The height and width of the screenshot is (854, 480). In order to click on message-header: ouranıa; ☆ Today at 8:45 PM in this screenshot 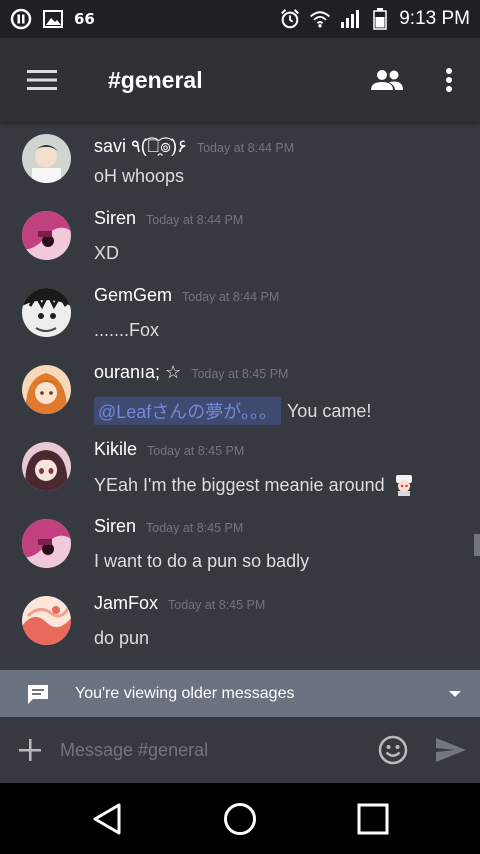, I will do `click(191, 372)`.